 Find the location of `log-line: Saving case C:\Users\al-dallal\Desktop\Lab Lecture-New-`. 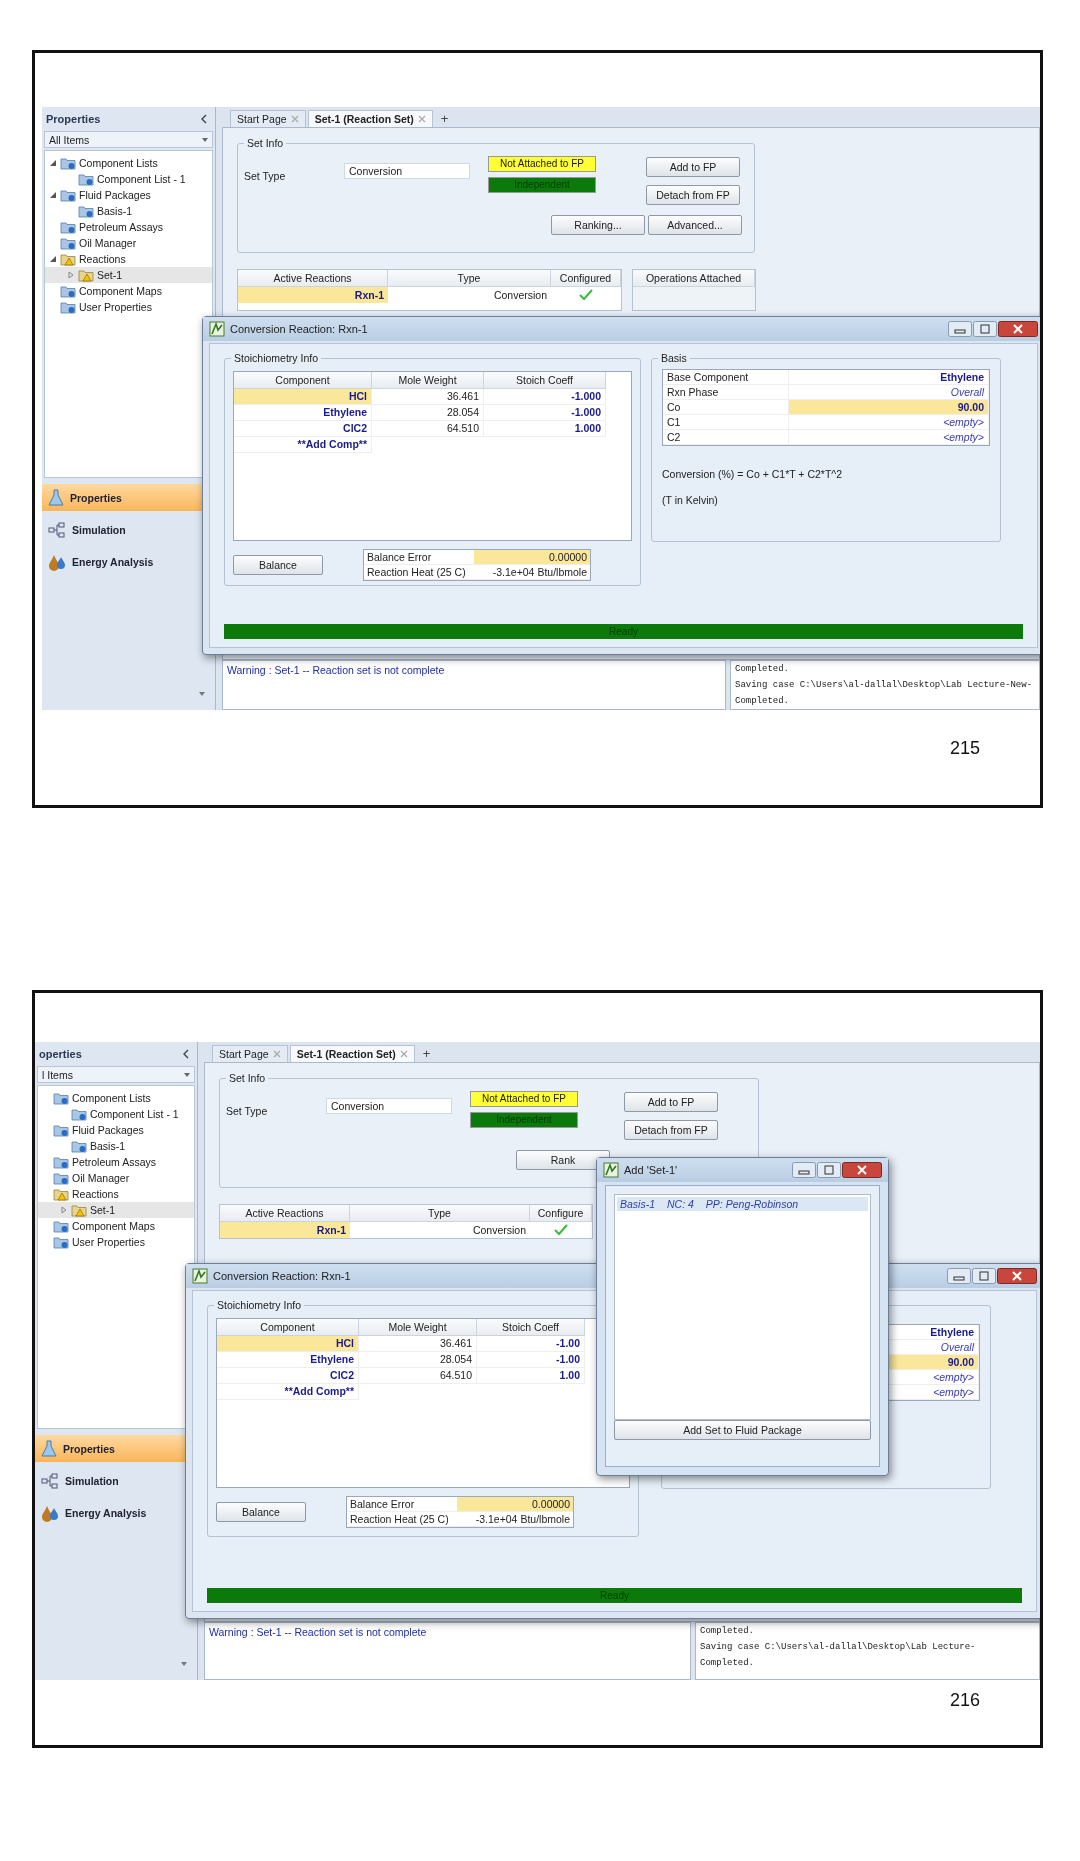

log-line: Saving case C:\Users\al-dallal\Desktop\Lab Lecture-New- is located at coordinates (884, 685).